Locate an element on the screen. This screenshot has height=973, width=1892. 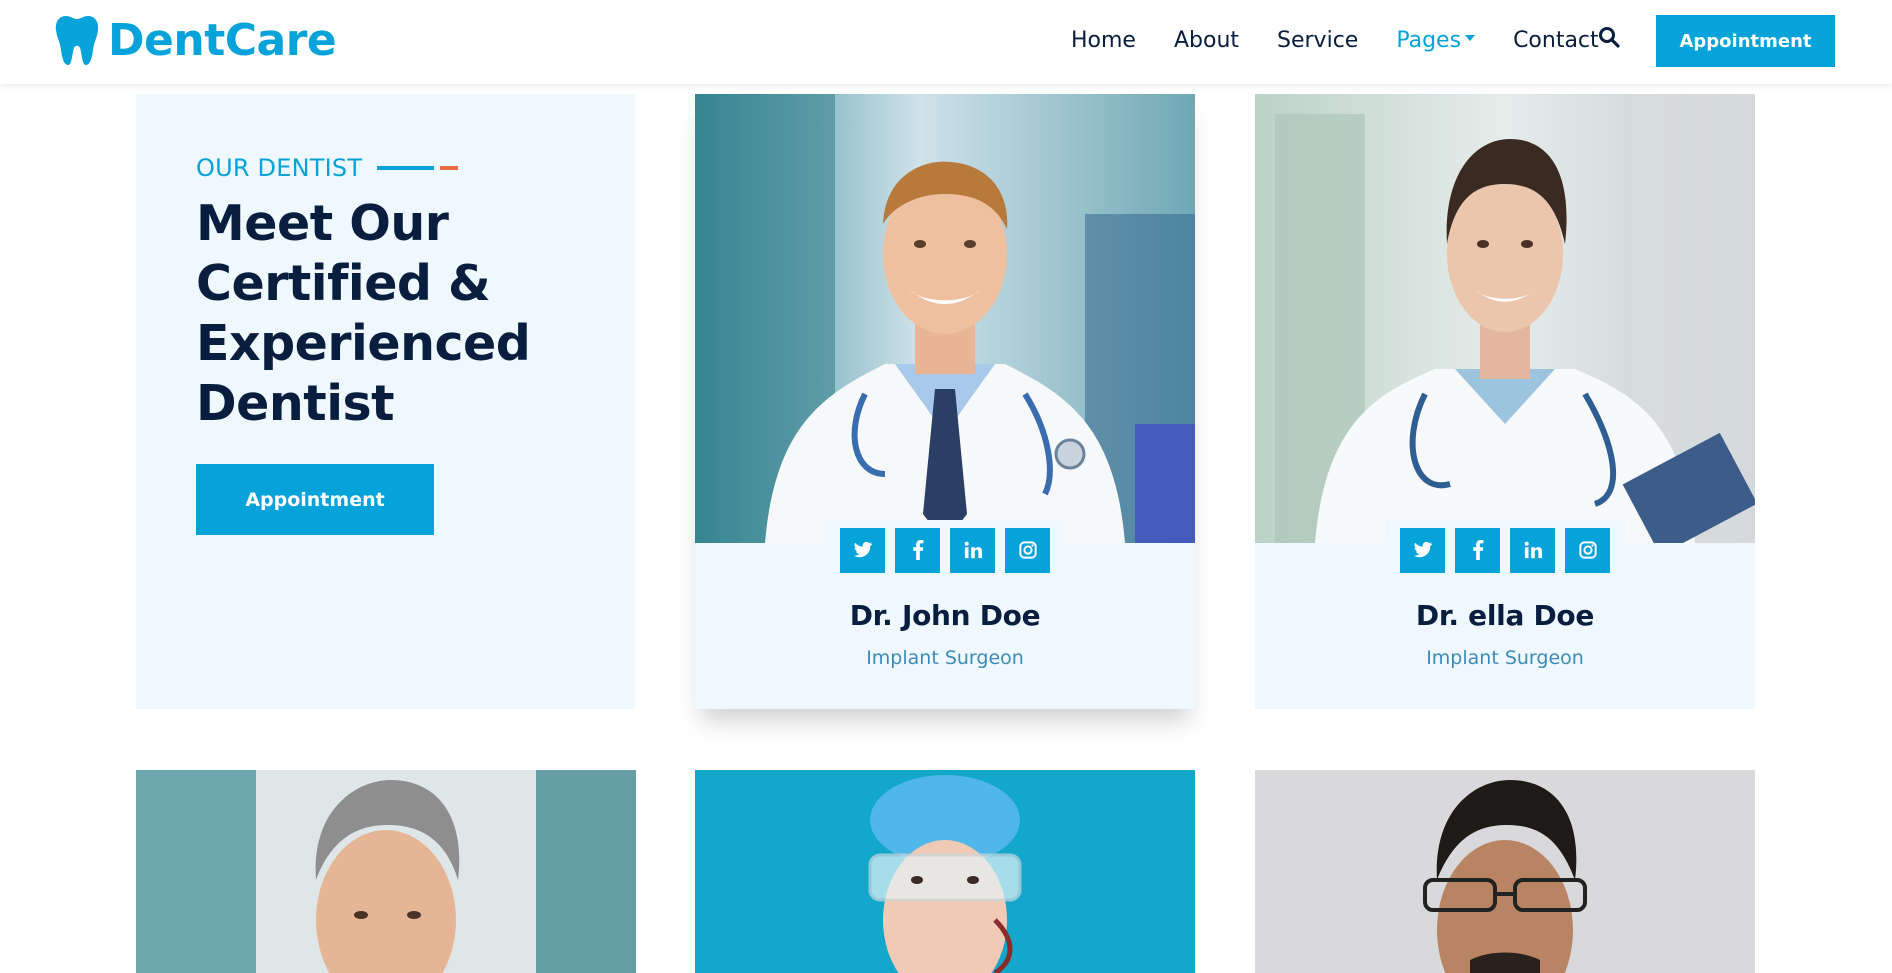
nav-pages-dropdown: Pages is located at coordinates (1436, 40).